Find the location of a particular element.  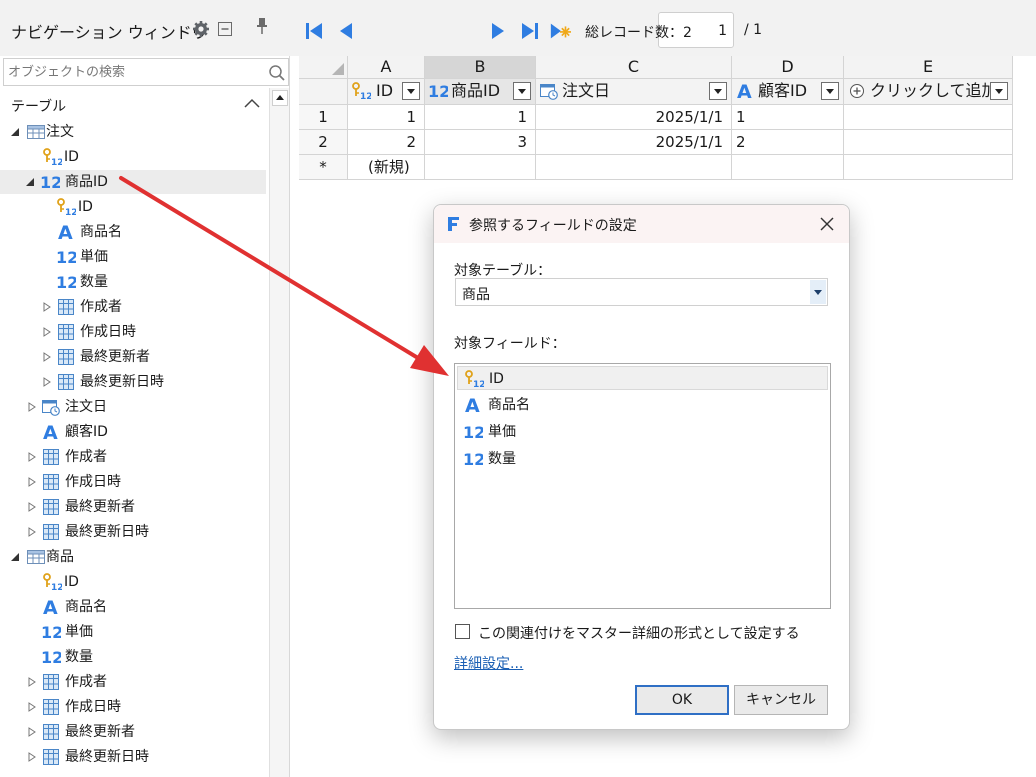

ok-button: OK is located at coordinates (682, 700).